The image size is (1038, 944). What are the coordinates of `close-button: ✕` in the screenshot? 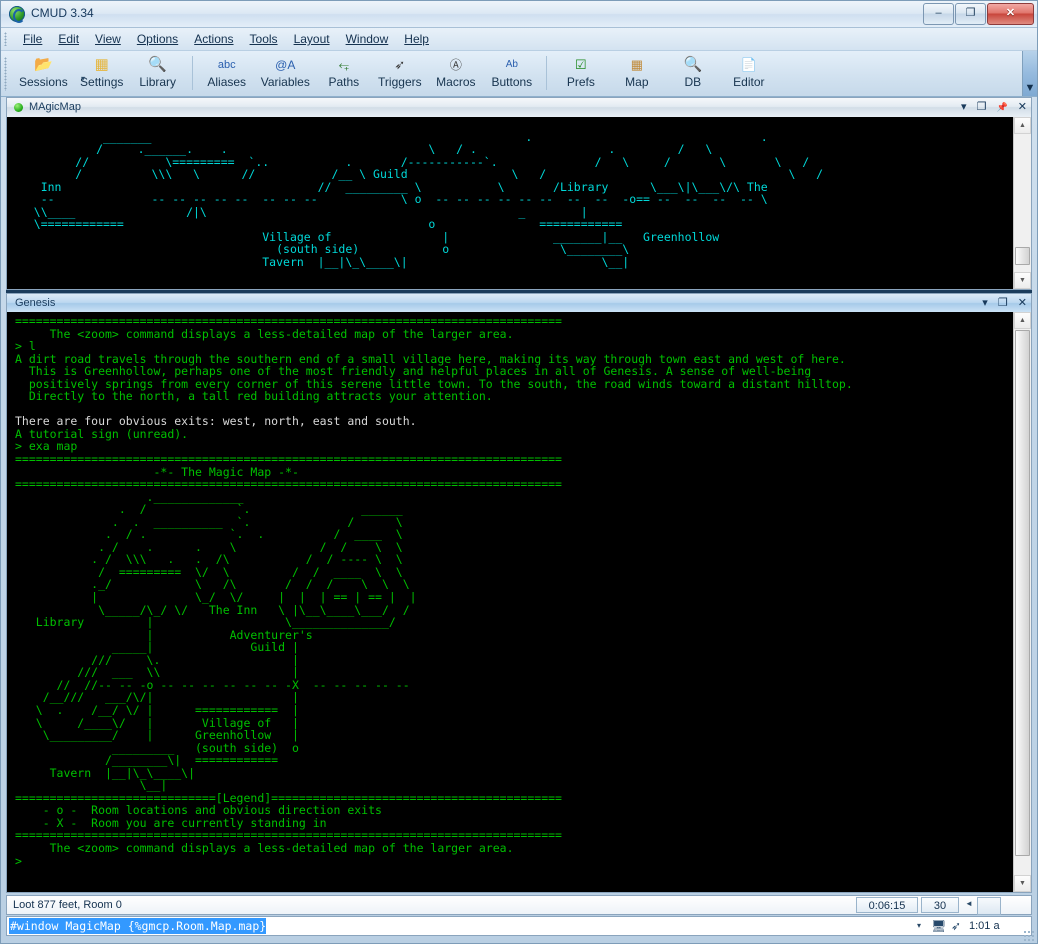 It's located at (1010, 14).